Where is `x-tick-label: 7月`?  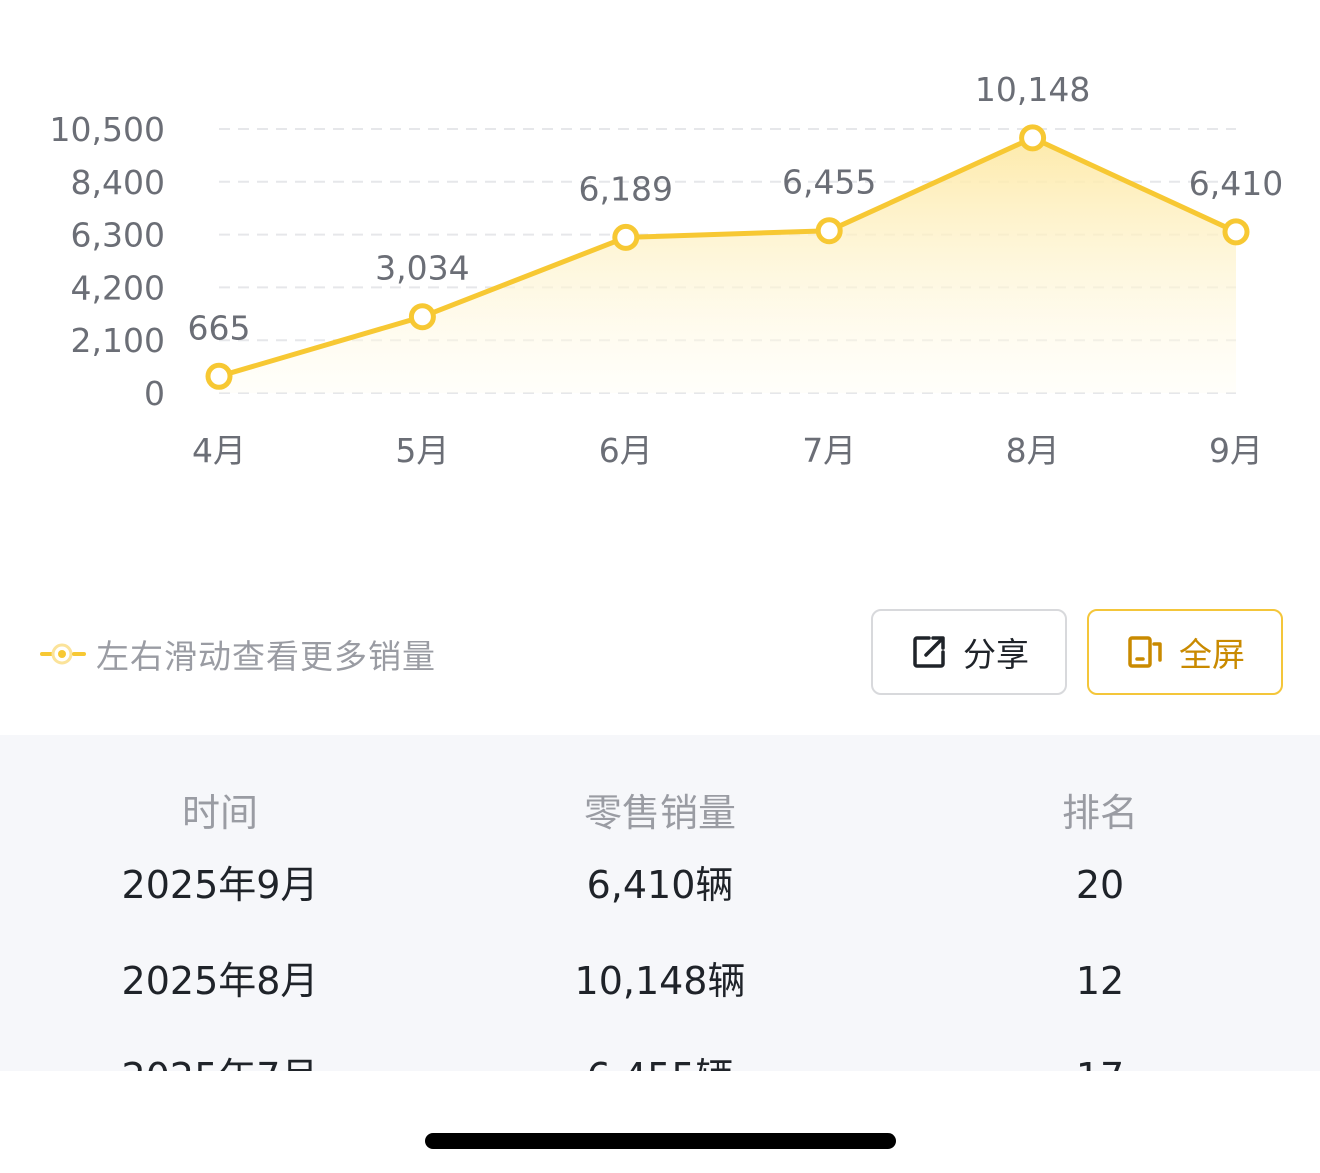 x-tick-label: 7月 is located at coordinates (829, 450).